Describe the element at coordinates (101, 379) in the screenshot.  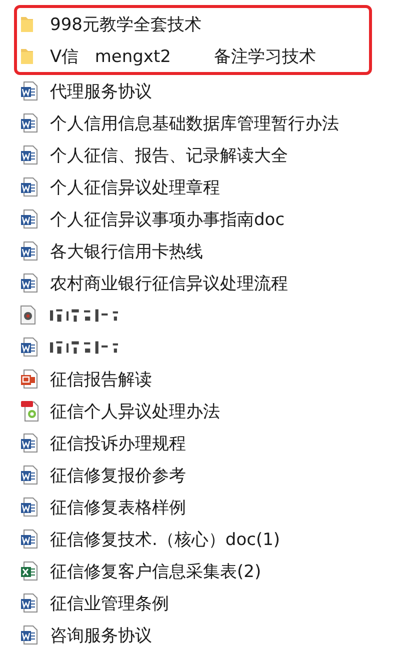
I see `file-name: 征信报告解读` at that location.